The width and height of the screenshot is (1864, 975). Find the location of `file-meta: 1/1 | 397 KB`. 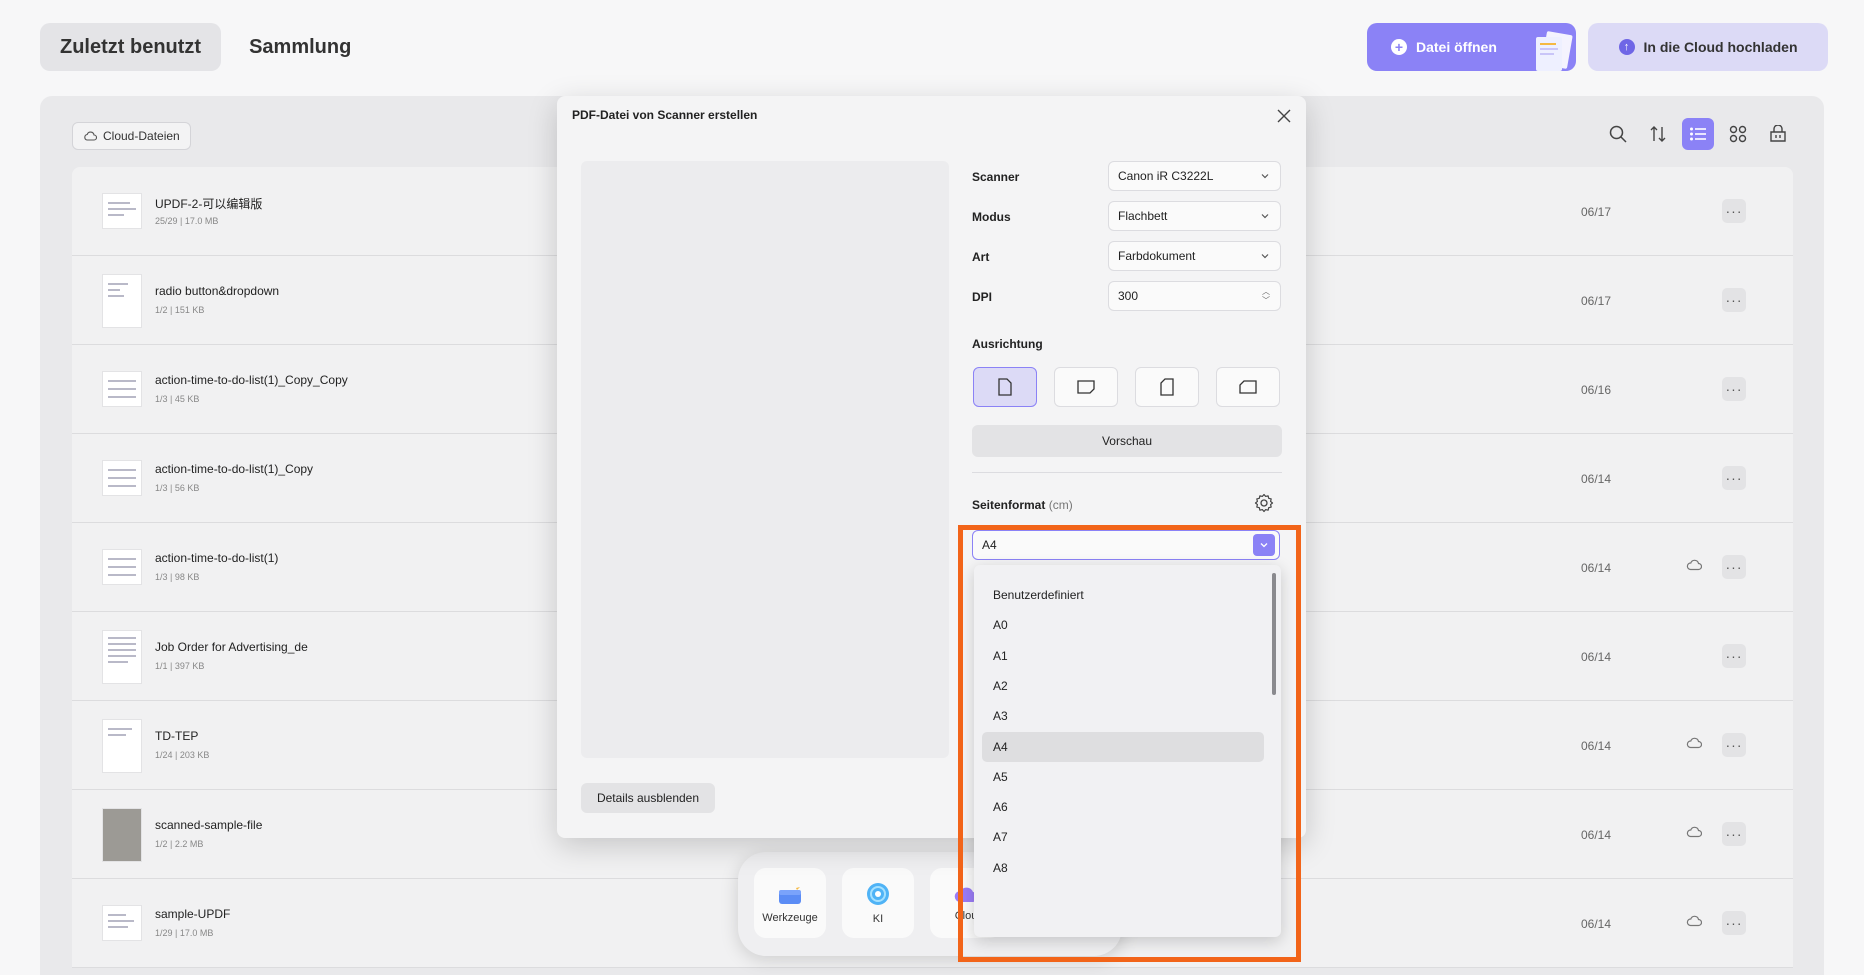

file-meta: 1/1 | 397 KB is located at coordinates (180, 666).